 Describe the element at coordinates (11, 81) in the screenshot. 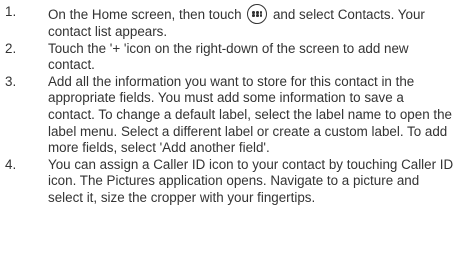

I see `step-number: 3.` at that location.